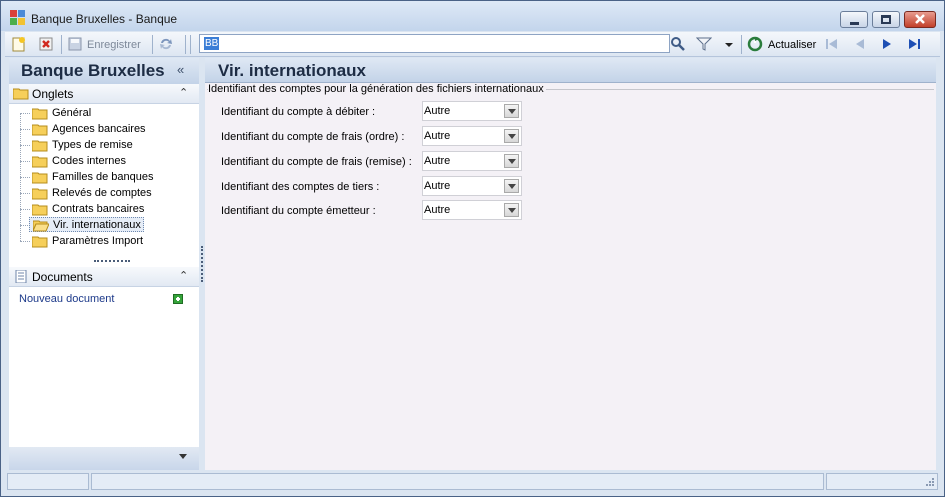 The image size is (945, 497). Describe the element at coordinates (41, 226) in the screenshot. I see `folder-open-icon` at that location.